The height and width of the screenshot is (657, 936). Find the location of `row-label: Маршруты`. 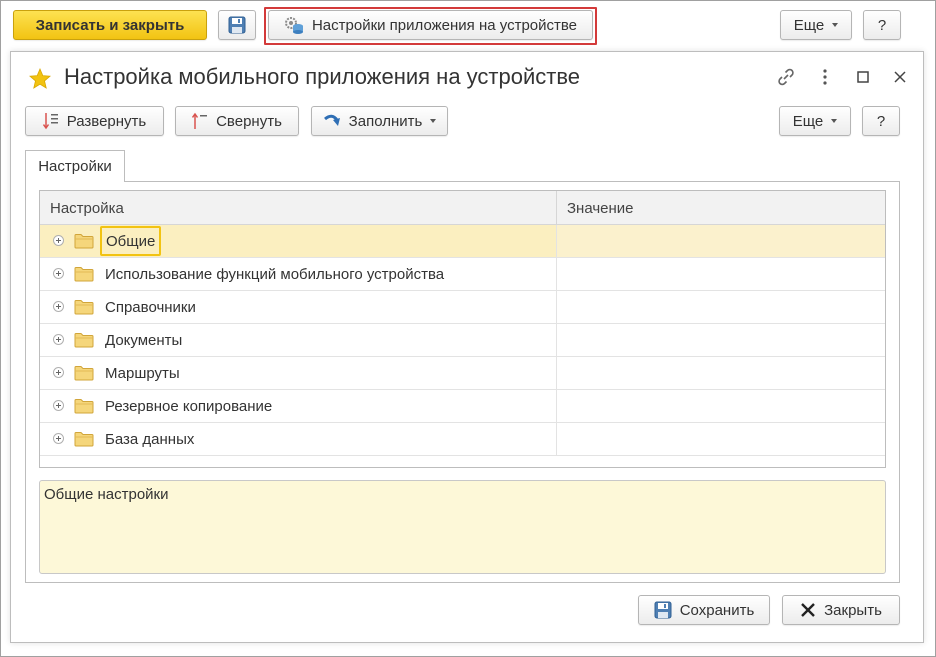

row-label: Маршруты is located at coordinates (142, 373).